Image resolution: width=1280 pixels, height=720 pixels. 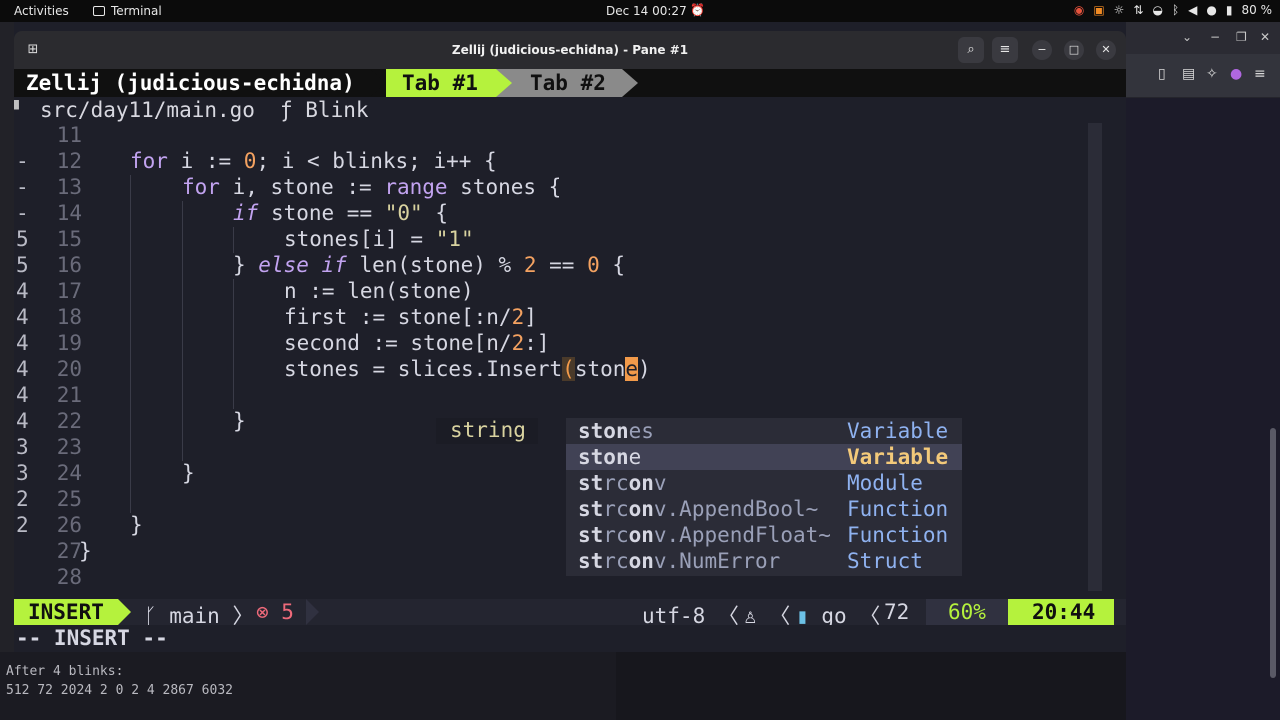 I want to click on type-hint: string, so click(x=487, y=431).